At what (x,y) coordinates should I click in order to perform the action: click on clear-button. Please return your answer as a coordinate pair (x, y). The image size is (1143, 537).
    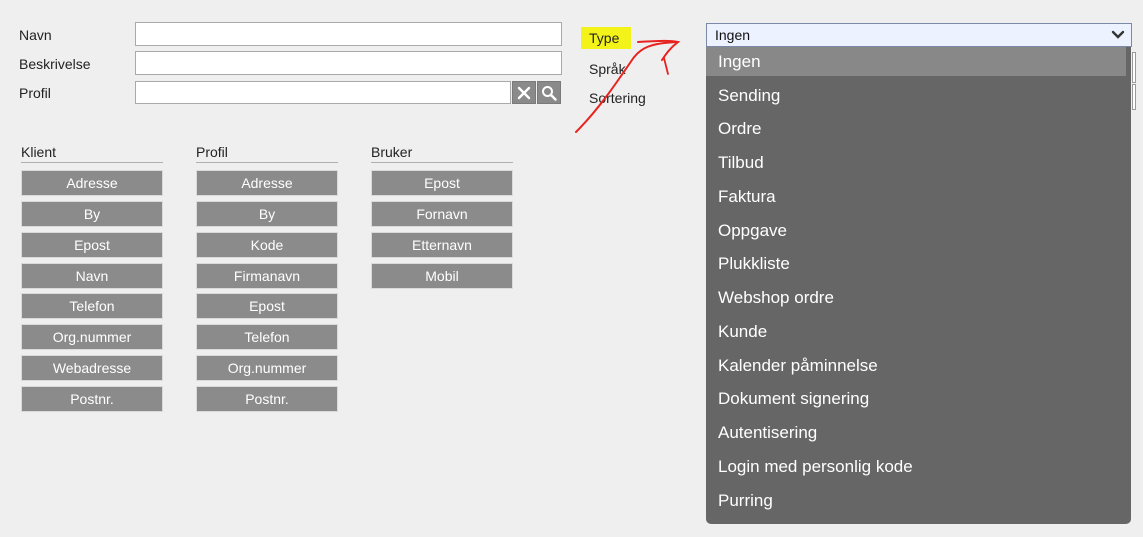
    Looking at the image, I should click on (524, 92).